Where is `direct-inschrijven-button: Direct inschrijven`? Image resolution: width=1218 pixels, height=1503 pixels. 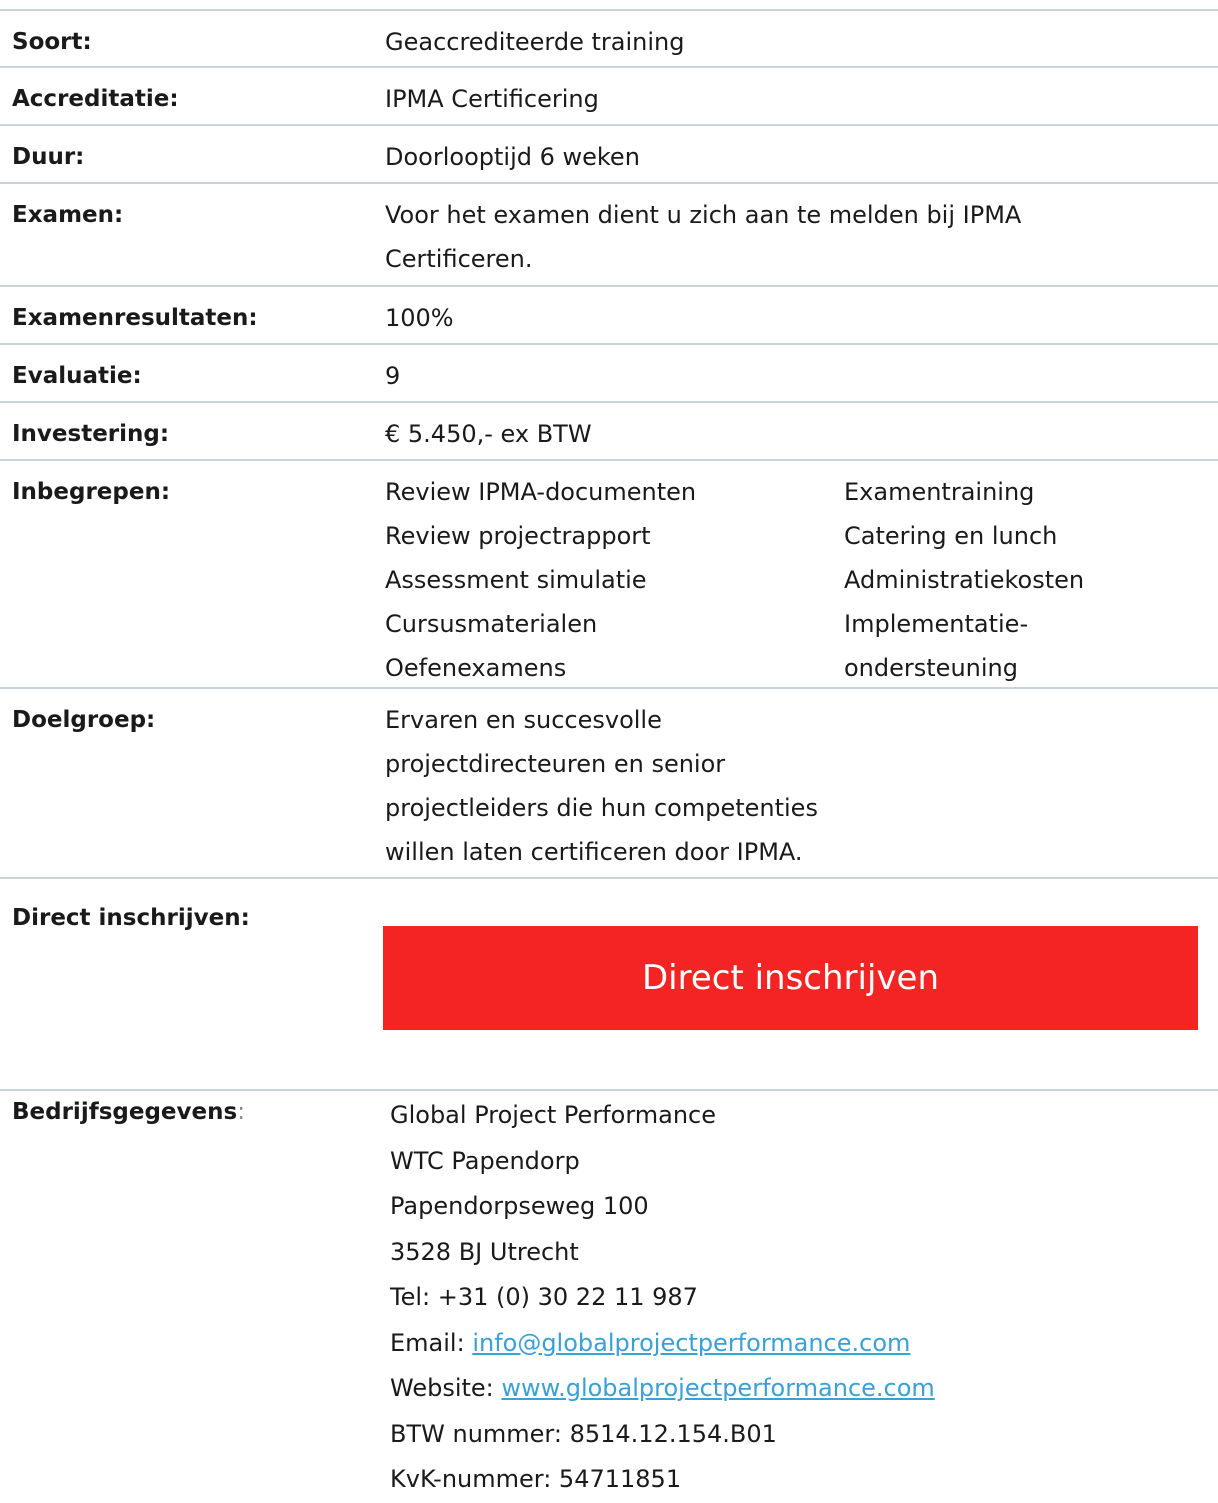
direct-inschrijven-button: Direct inschrijven is located at coordinates (790, 978).